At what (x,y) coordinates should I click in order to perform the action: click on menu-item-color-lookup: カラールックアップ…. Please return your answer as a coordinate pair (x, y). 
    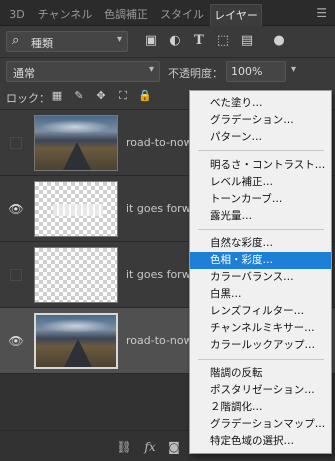
    Looking at the image, I should click on (260, 345).